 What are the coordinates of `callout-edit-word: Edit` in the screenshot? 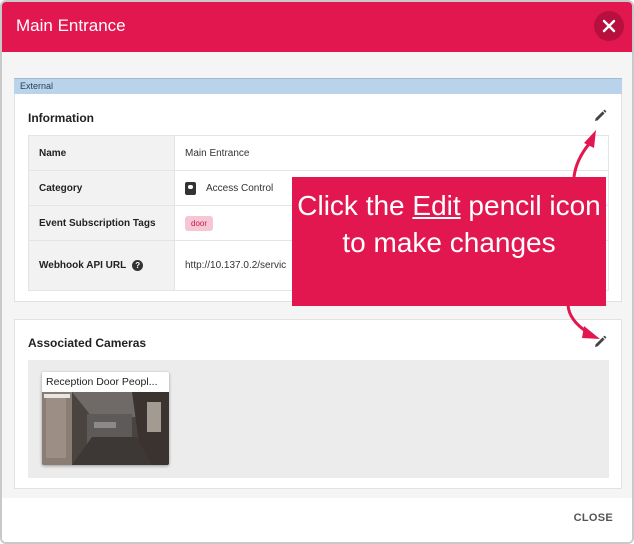 It's located at (436, 205).